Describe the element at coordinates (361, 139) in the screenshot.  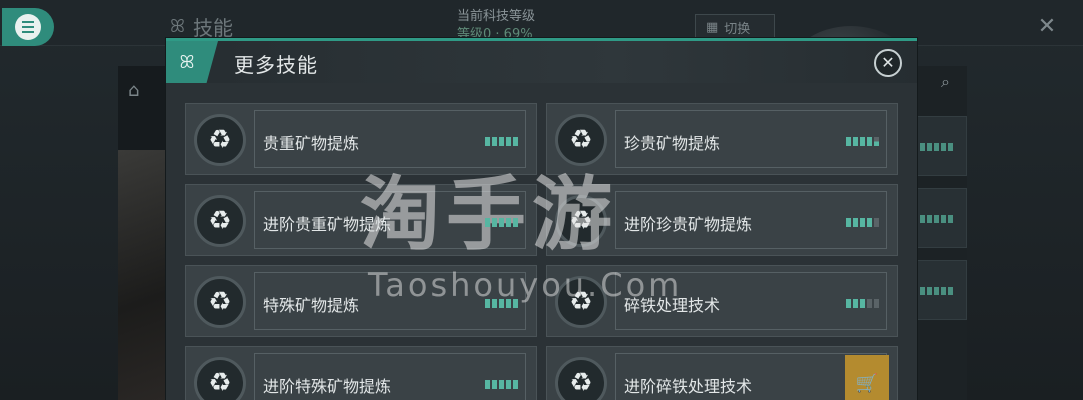
I see `skill-card: ♻ 贵重矿物提炼` at that location.